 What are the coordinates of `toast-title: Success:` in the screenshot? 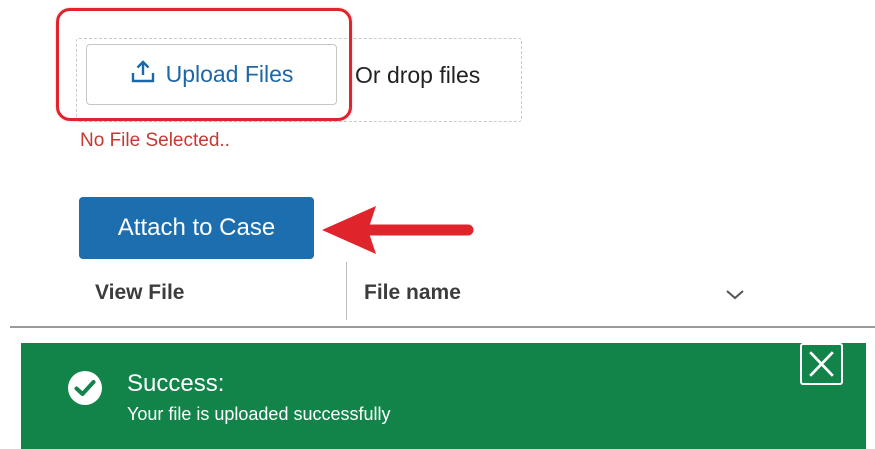 It's located at (176, 383).